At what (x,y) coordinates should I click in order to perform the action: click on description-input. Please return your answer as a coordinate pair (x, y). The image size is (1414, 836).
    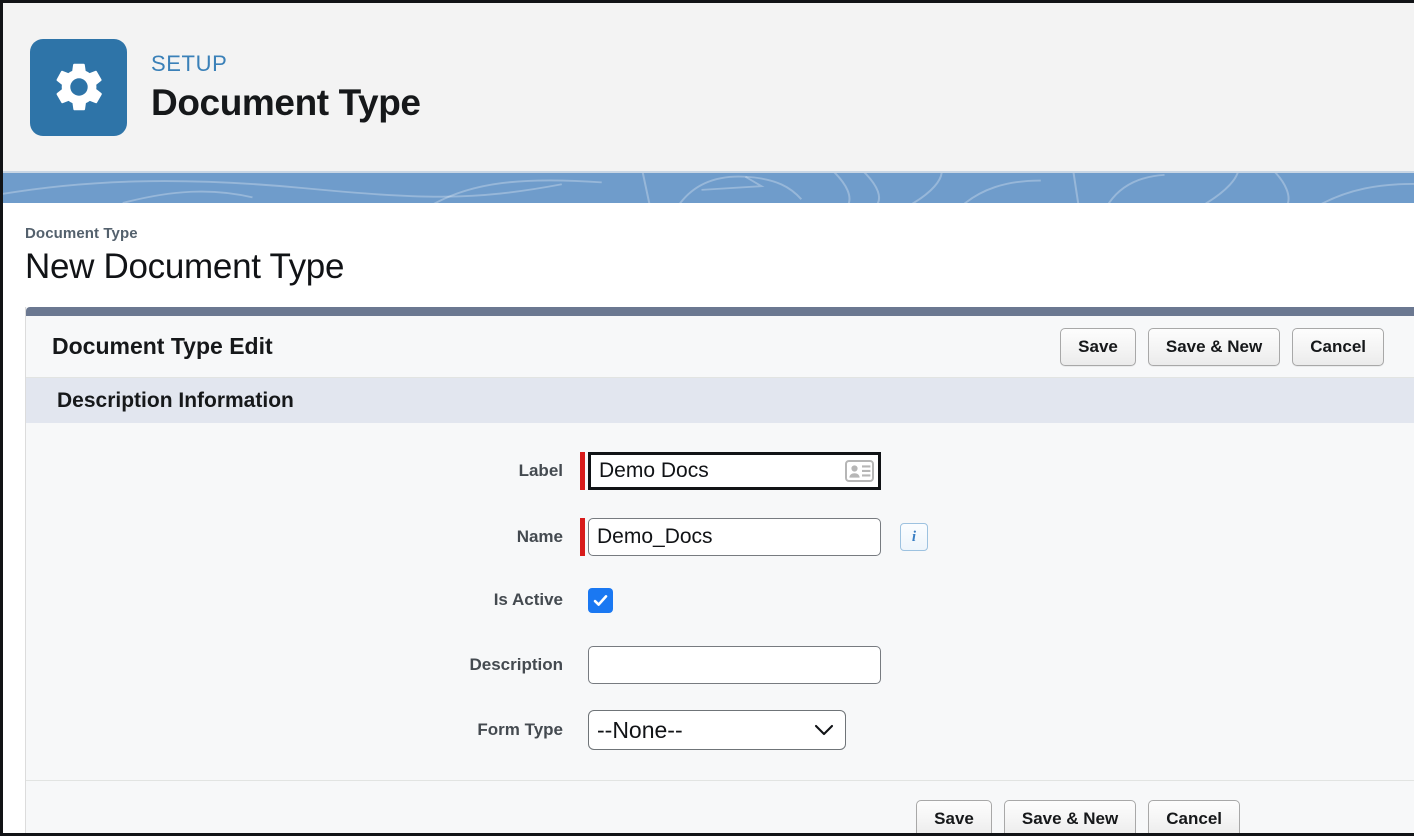
    Looking at the image, I should click on (734, 665).